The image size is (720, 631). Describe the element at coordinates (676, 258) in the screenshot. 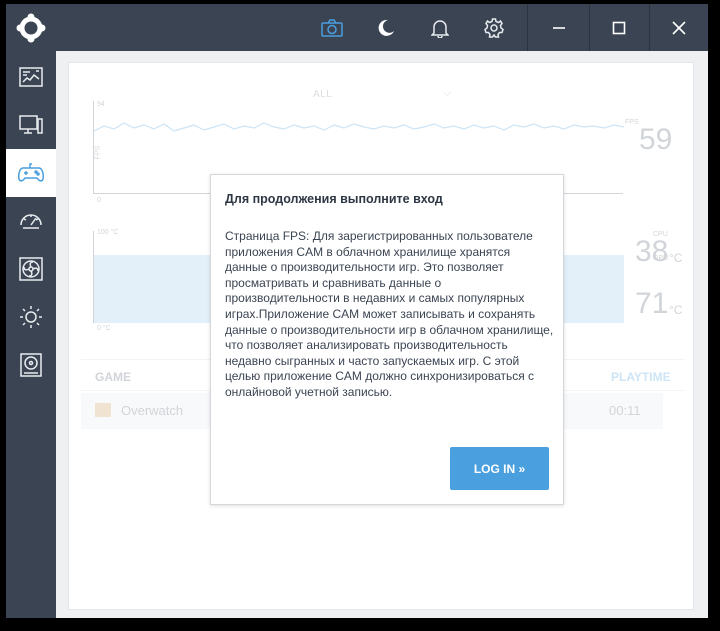

I see `cpu-temp-unit: °C` at that location.